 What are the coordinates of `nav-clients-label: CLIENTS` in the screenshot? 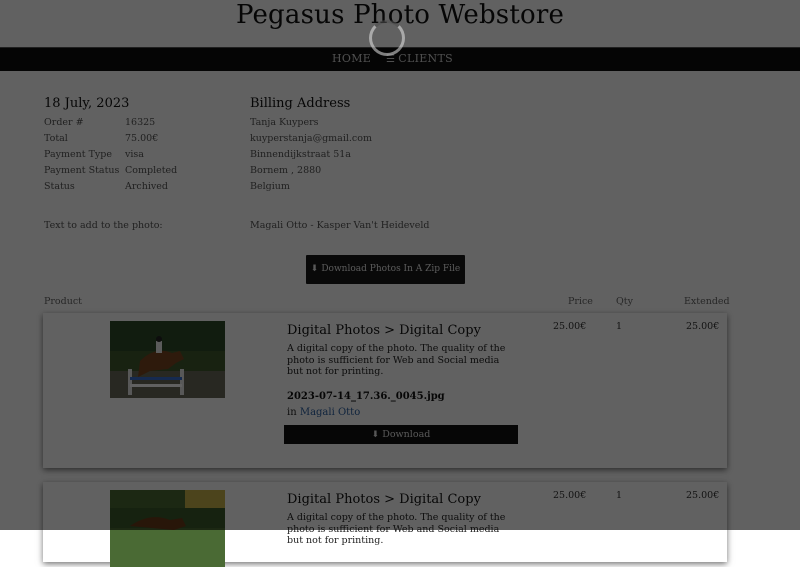 It's located at (425, 58).